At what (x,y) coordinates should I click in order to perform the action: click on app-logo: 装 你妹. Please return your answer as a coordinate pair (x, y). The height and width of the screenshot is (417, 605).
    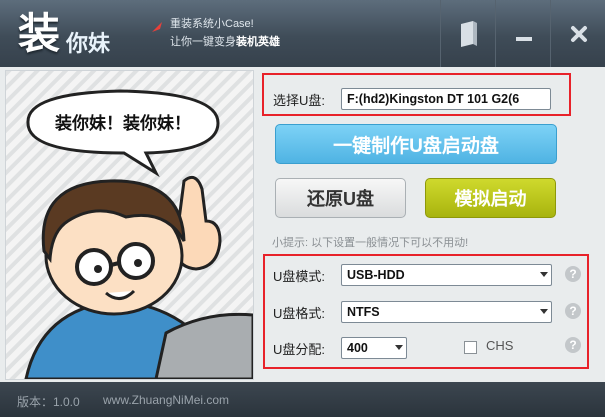
    Looking at the image, I should click on (90, 34).